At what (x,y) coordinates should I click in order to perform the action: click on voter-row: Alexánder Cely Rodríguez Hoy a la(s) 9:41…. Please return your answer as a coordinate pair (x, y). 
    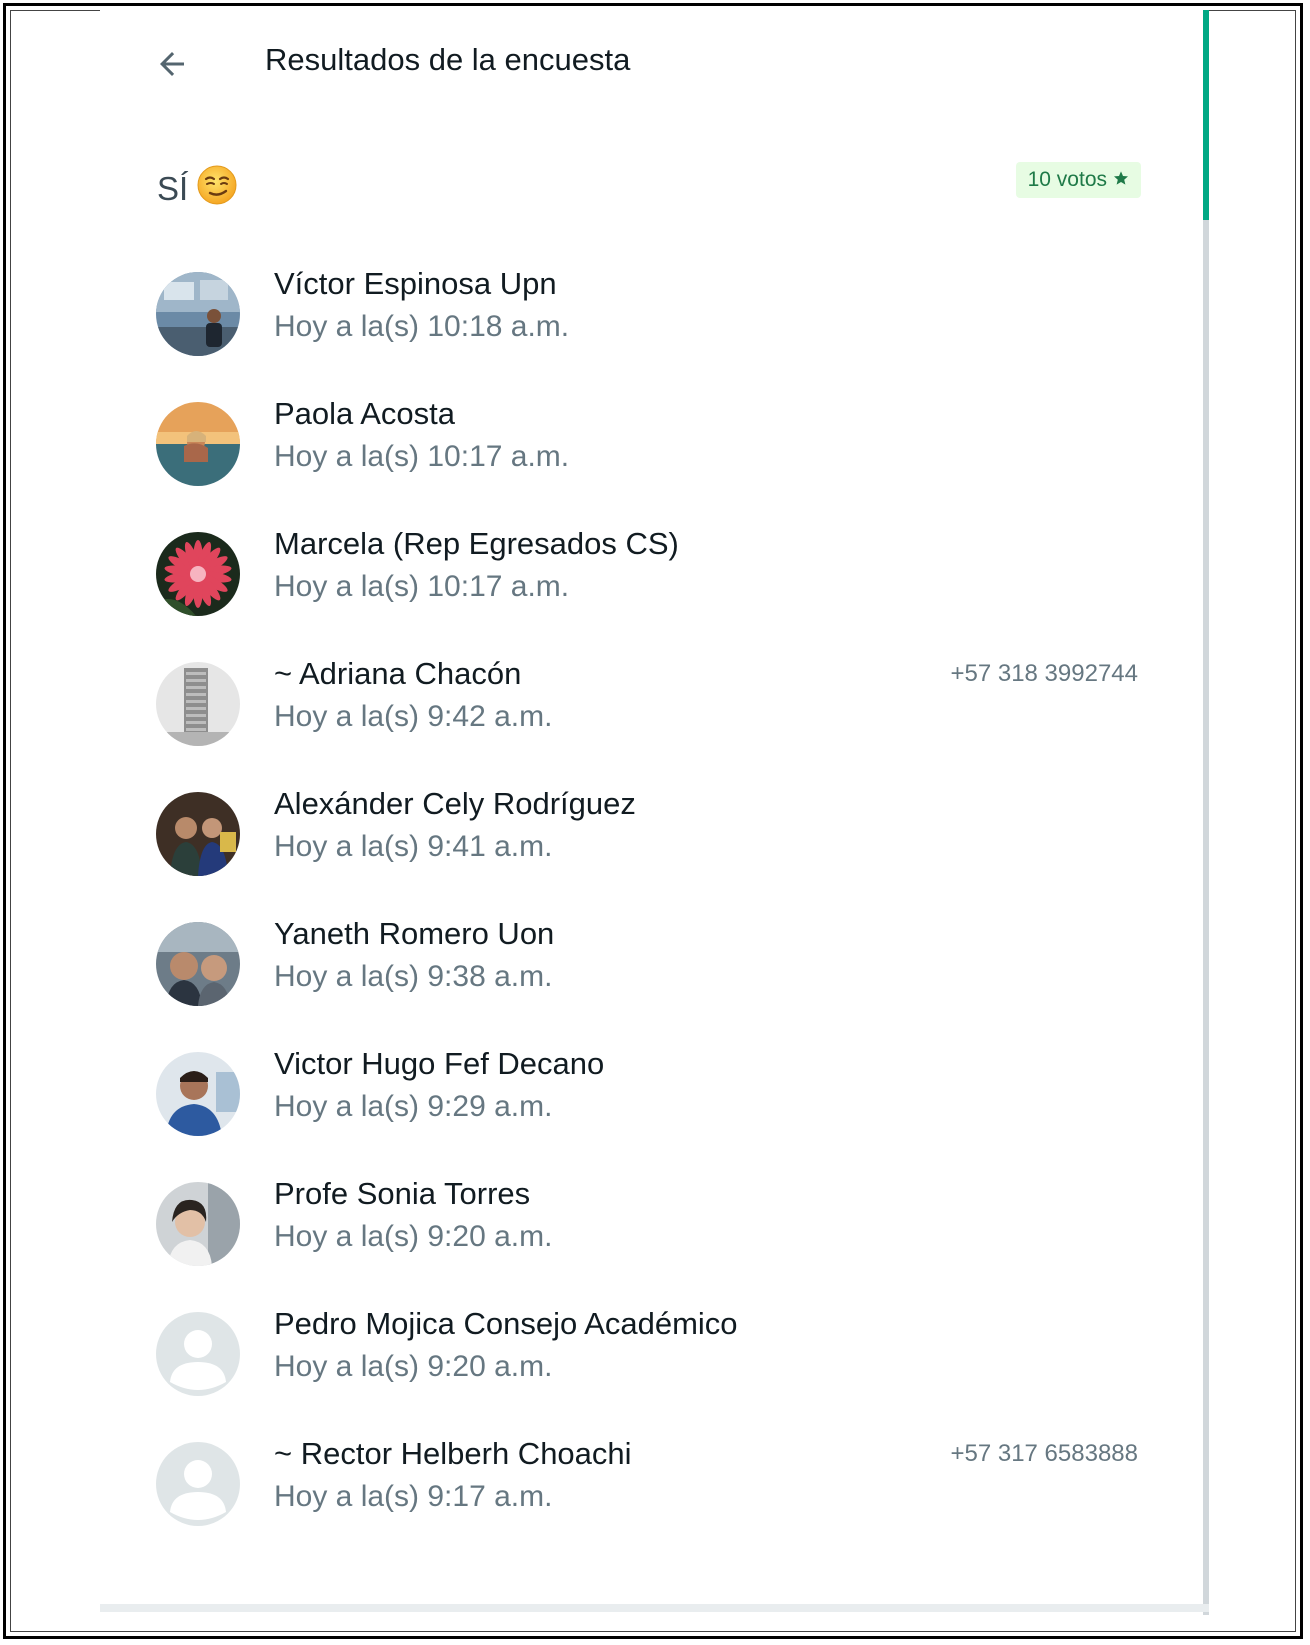
    Looking at the image, I should click on (649, 825).